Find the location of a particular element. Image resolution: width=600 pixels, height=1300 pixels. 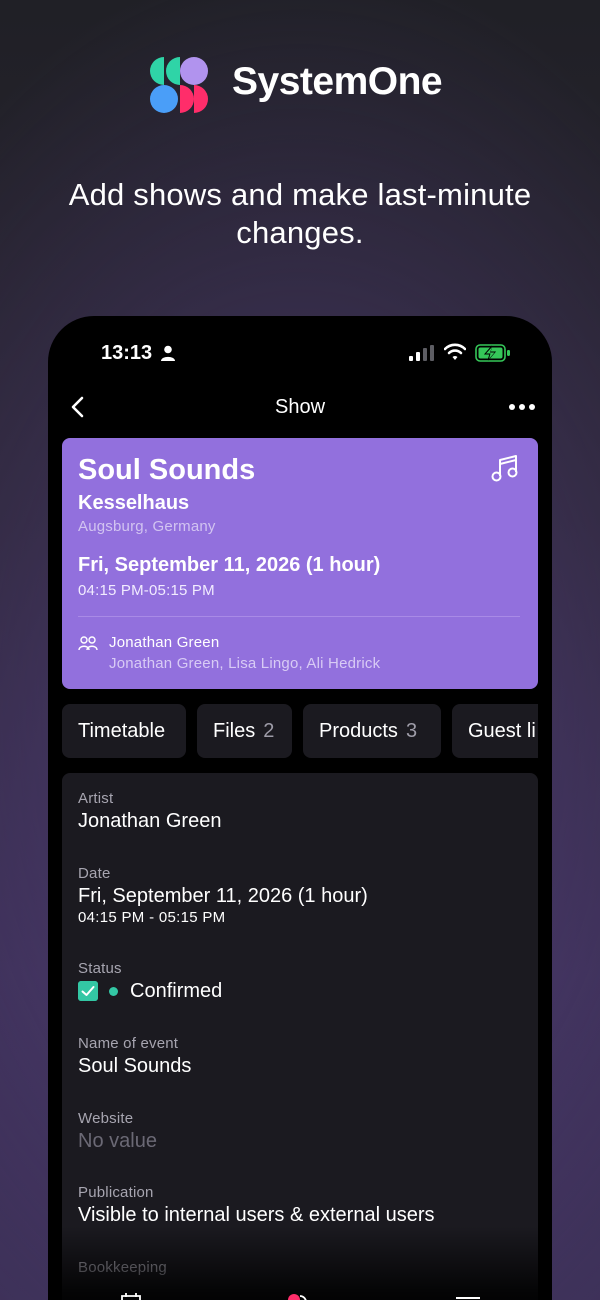

show-date: Fri, September 11, 2026 (1 hour) is located at coordinates (229, 565).